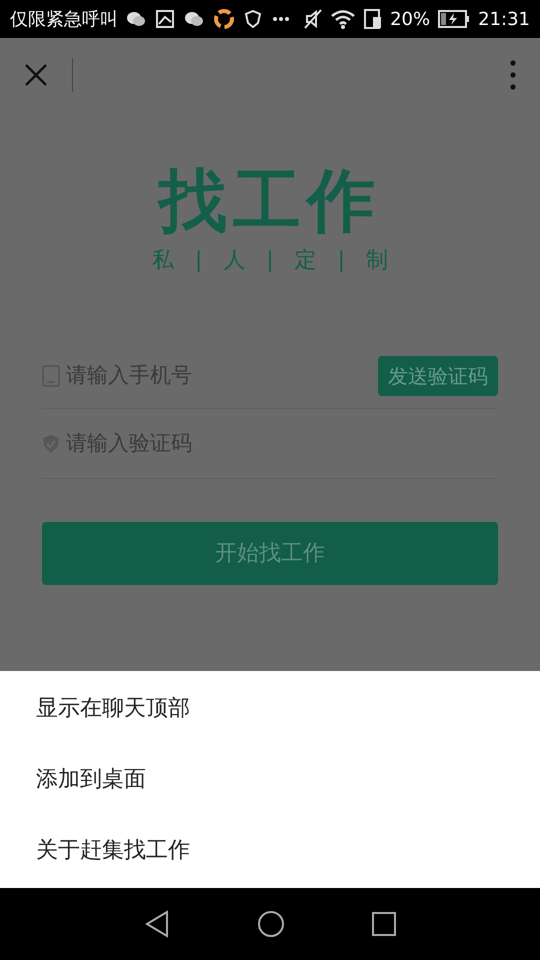 This screenshot has width=540, height=960. Describe the element at coordinates (113, 708) in the screenshot. I see `menu-item: 显示在聊天顶部` at that location.